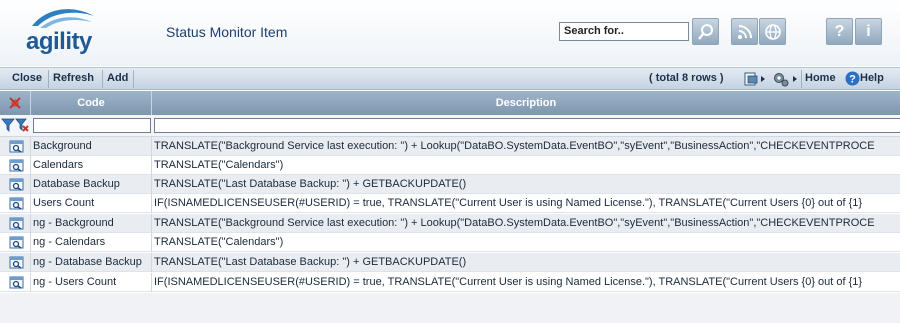 This screenshot has height=323, width=900. What do you see at coordinates (227, 32) in the screenshot?
I see `page-title: Status Monitor Item` at bounding box center [227, 32].